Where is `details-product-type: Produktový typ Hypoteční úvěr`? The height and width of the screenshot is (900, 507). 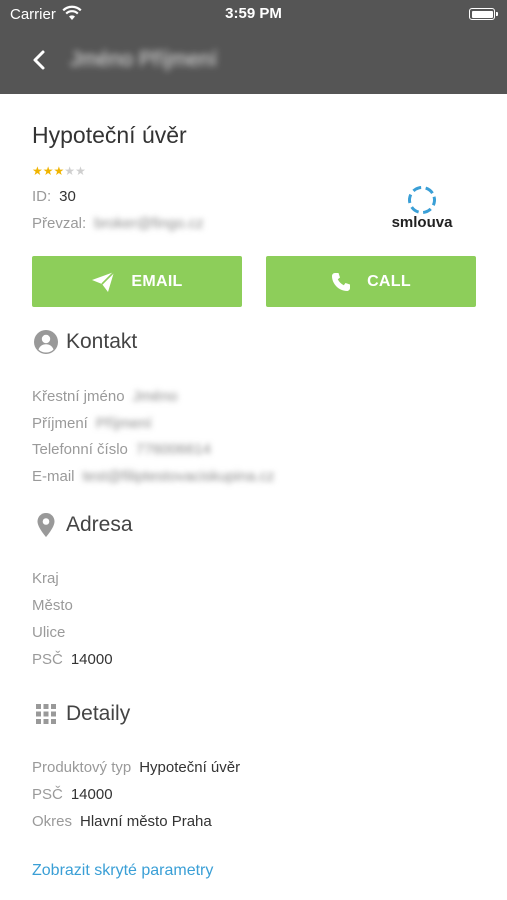
details-product-type: Produktový typ Hypoteční úvěr is located at coordinates (136, 767).